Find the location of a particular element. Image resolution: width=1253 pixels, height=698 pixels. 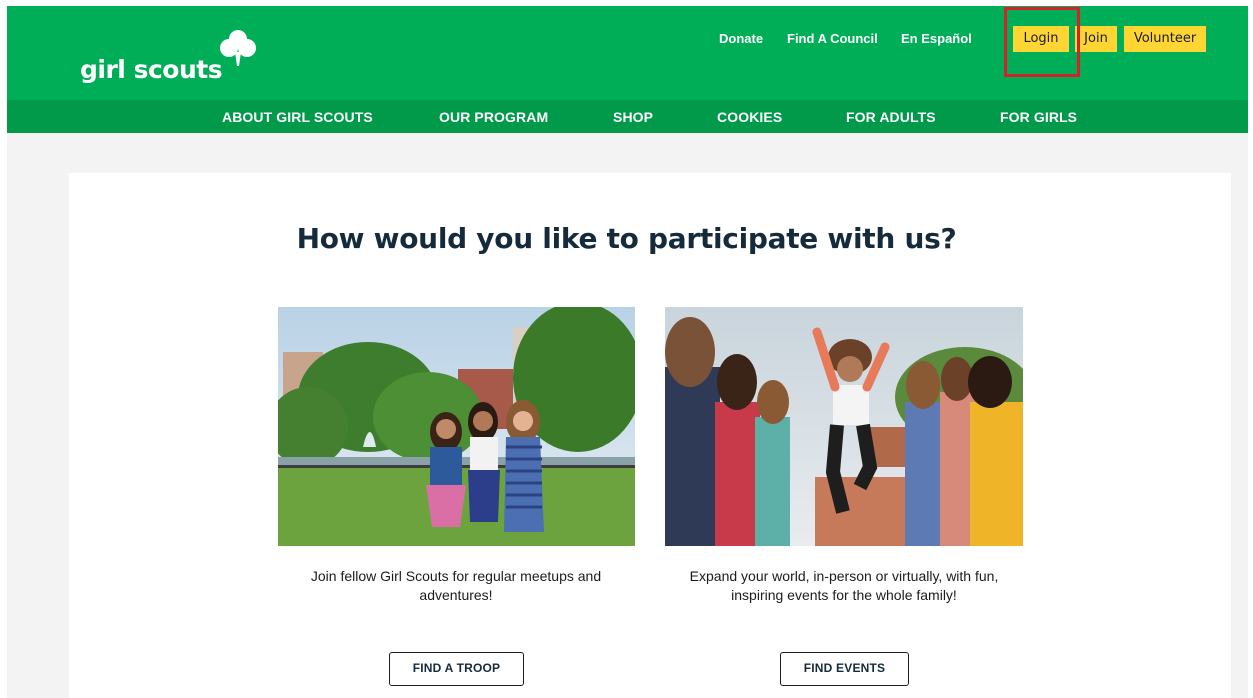

nav-for-adults: FOR ADULTS is located at coordinates (891, 117).